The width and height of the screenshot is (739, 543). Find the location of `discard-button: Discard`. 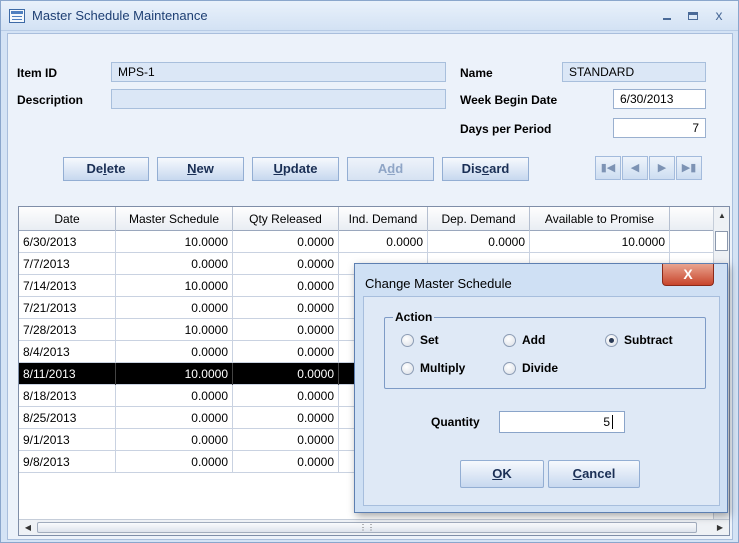

discard-button: Discard is located at coordinates (485, 169).